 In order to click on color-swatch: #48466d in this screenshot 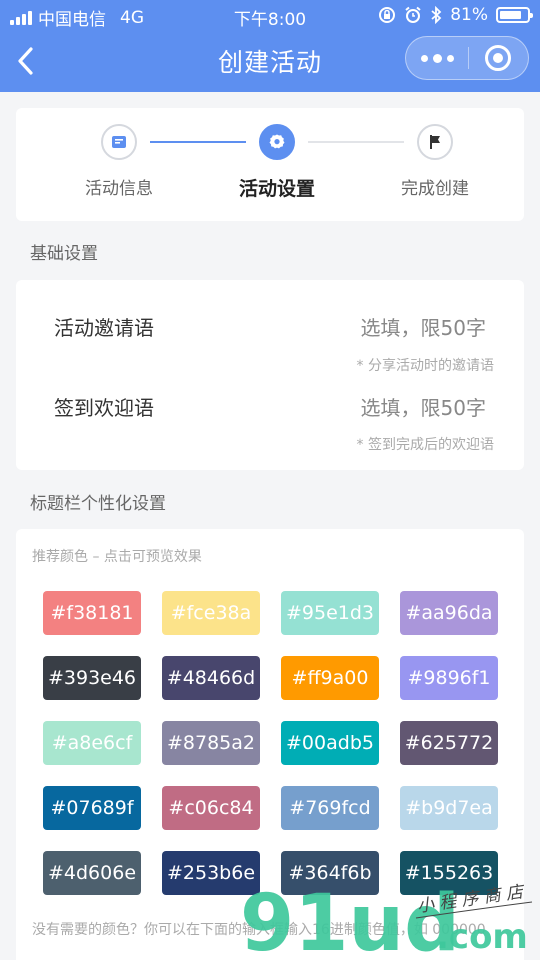, I will do `click(211, 678)`.